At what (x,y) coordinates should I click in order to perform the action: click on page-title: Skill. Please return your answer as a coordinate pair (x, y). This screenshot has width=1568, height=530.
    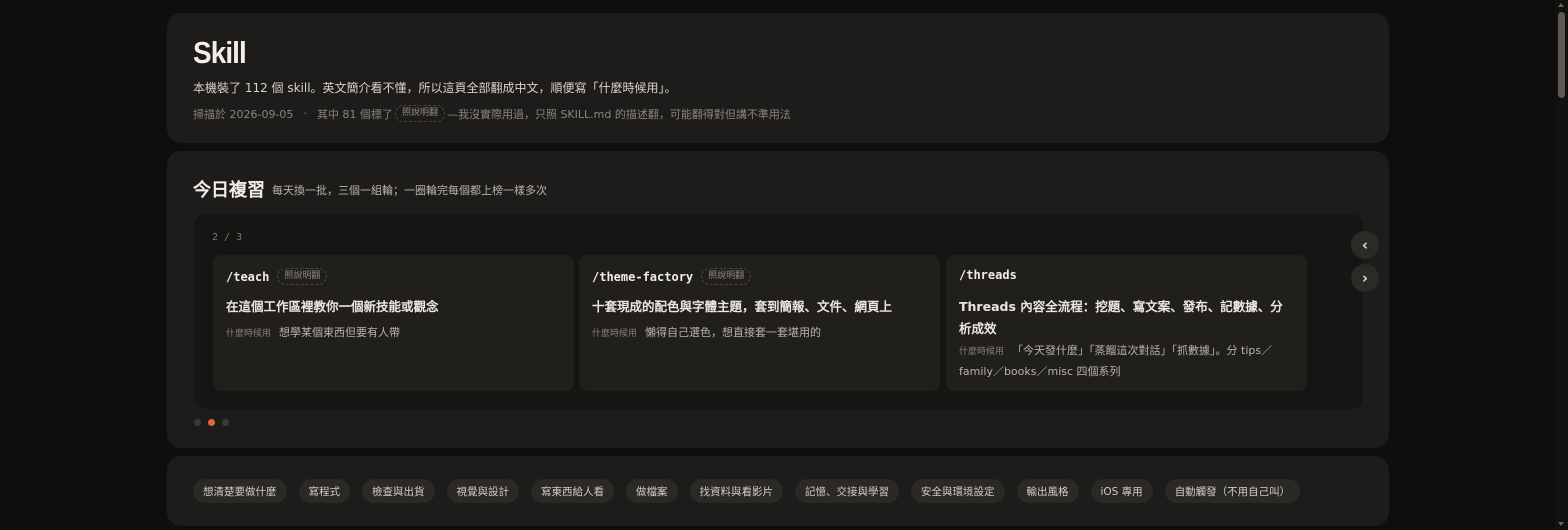
    Looking at the image, I should click on (220, 52).